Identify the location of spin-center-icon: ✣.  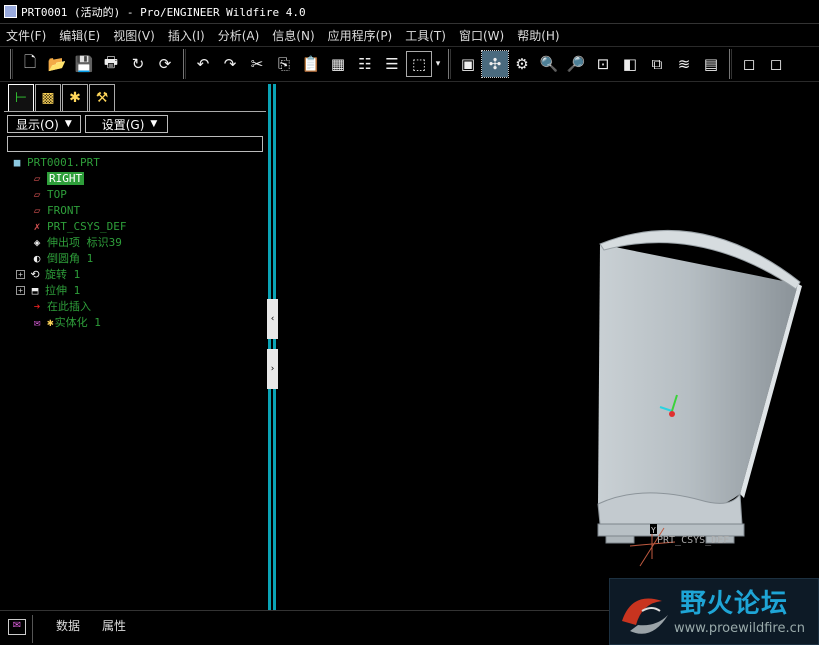
(495, 64).